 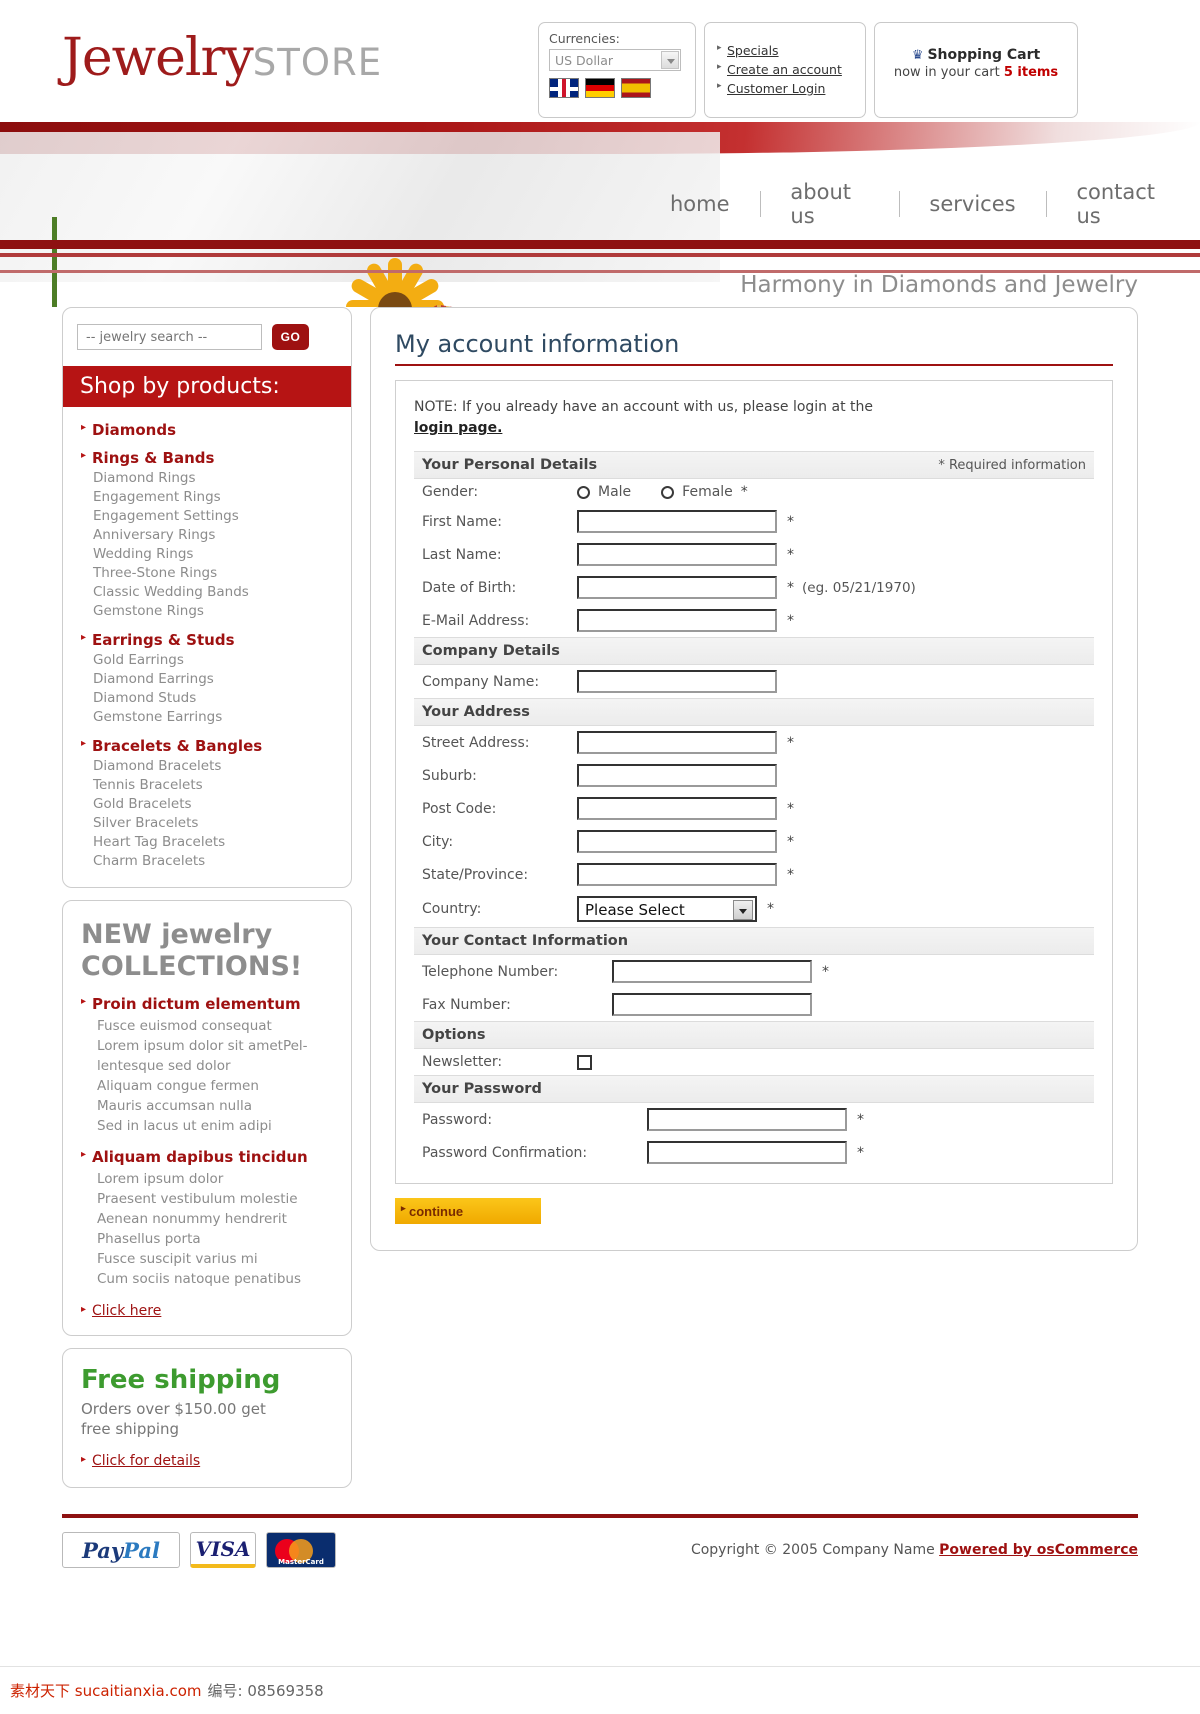 What do you see at coordinates (207, 478) in the screenshot?
I see `list-item: Diamond Rings` at bounding box center [207, 478].